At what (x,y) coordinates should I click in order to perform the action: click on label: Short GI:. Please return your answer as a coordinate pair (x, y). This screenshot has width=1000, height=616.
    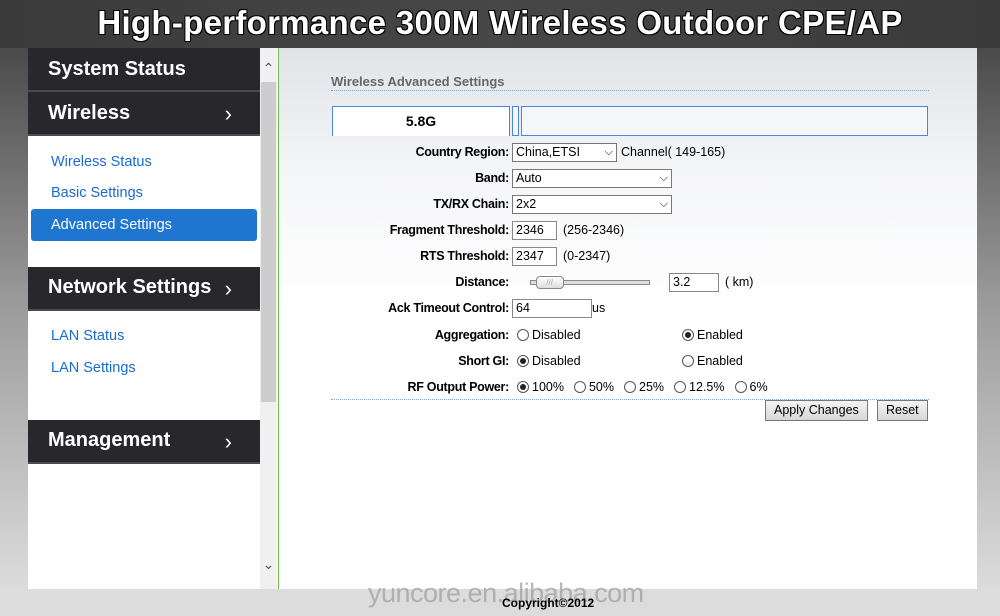
    Looking at the image, I should click on (483, 361).